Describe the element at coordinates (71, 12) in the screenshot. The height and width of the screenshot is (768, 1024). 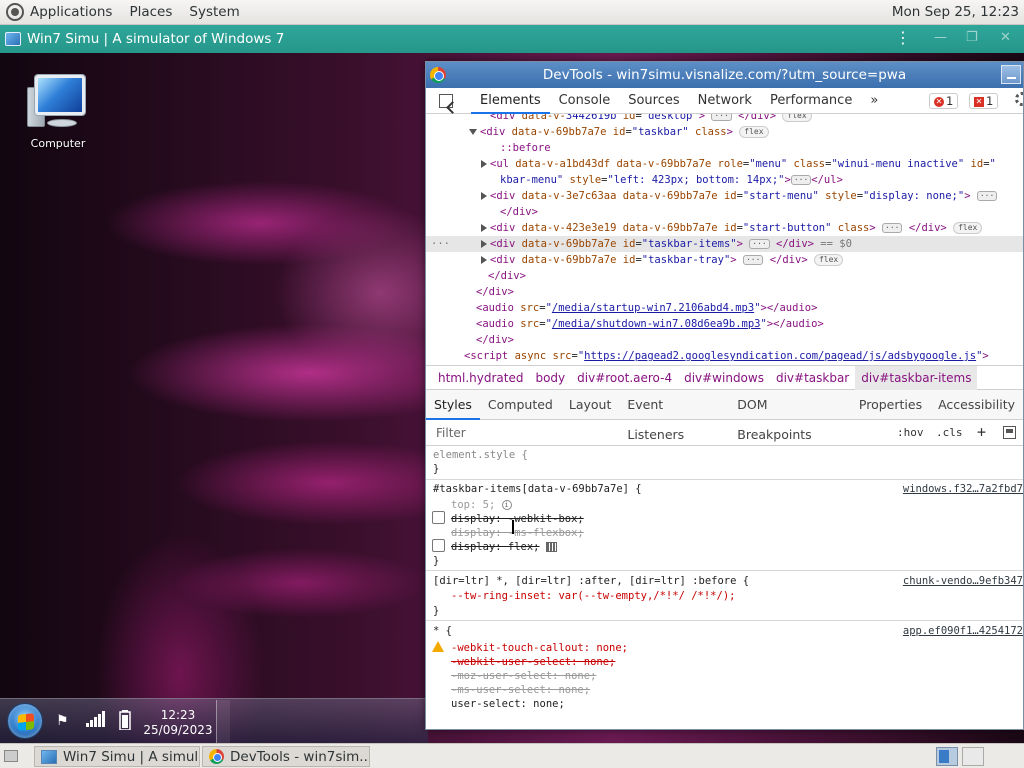
I see `applications-menu: Applications` at that location.